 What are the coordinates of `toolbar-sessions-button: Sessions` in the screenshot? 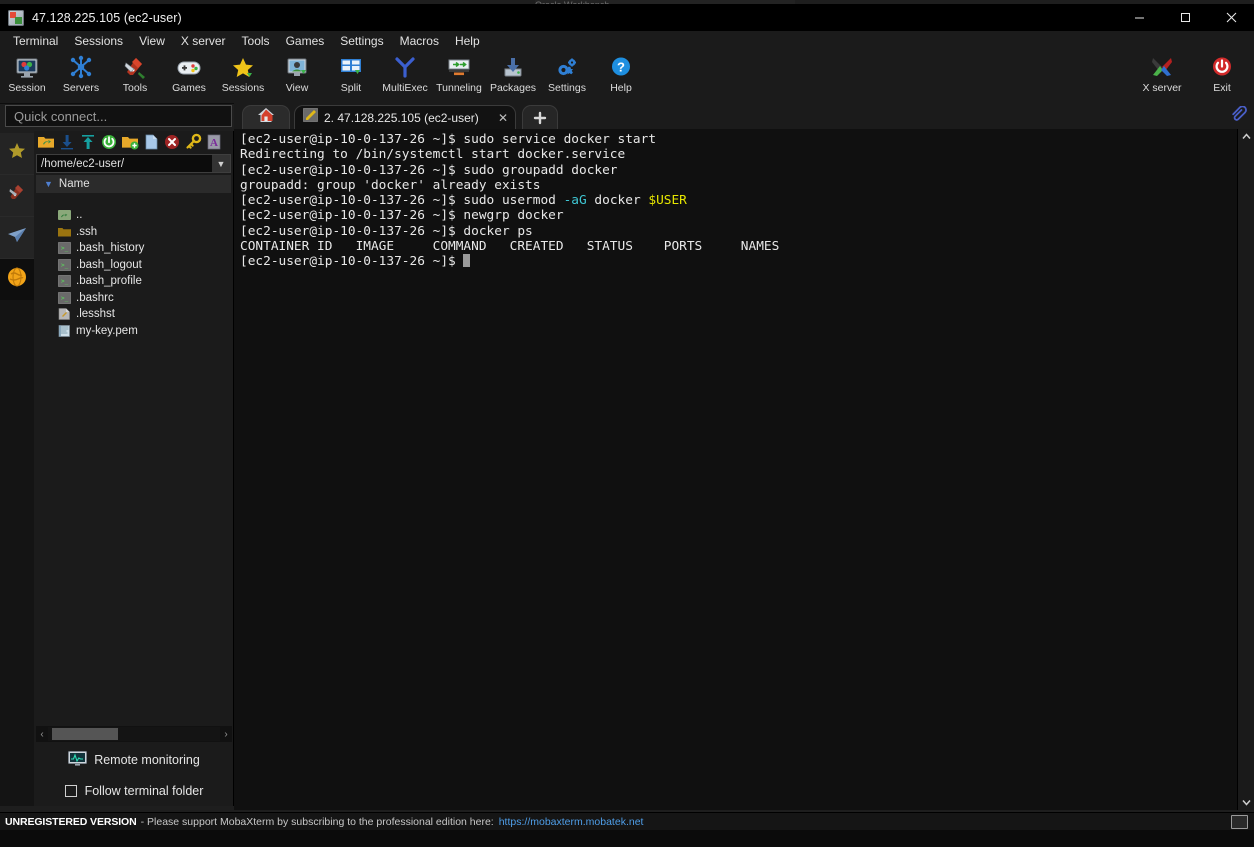 It's located at (243, 77).